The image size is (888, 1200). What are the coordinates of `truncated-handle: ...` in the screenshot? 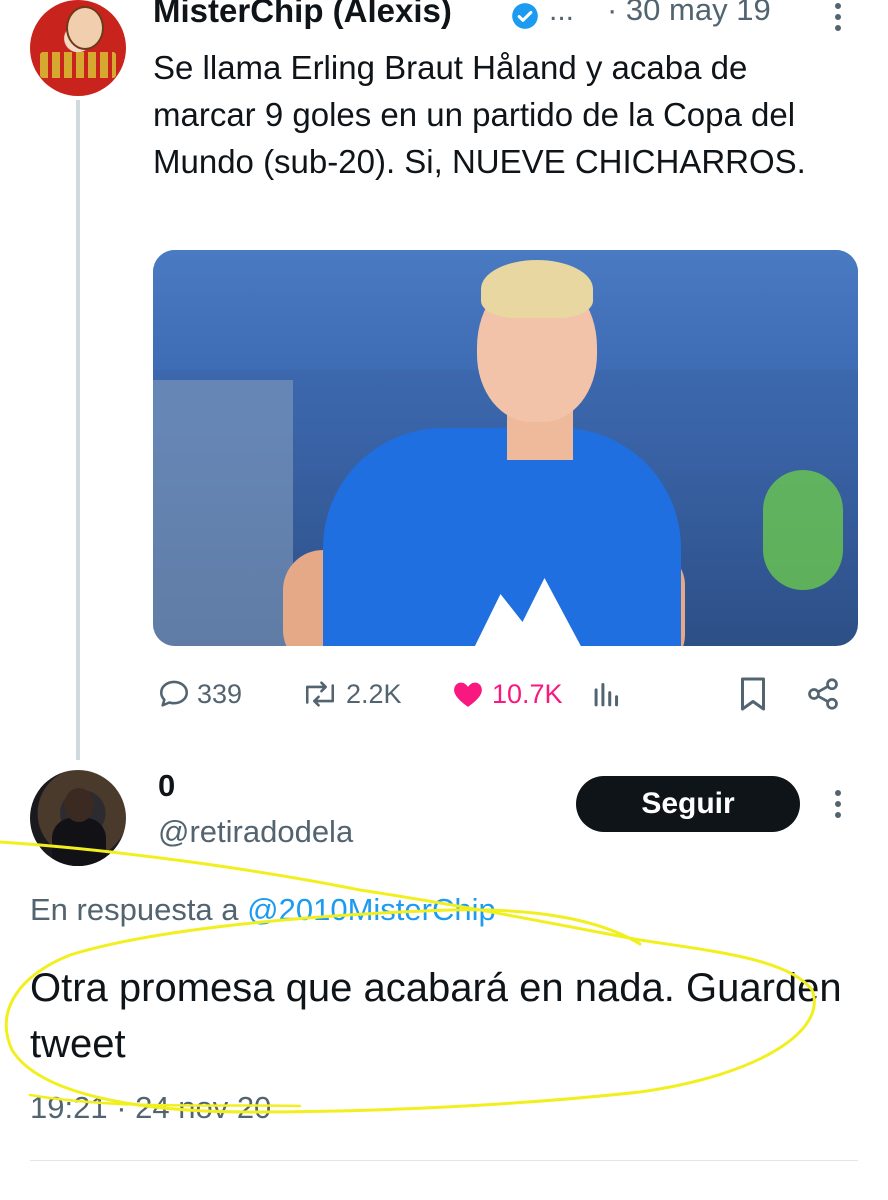 It's located at (562, 13).